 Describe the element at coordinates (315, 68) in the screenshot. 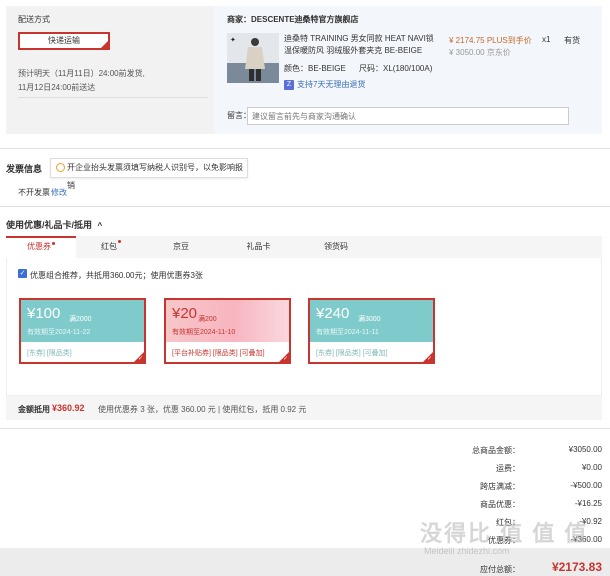

I see `product-color: 颜色：BE-BEIGE` at that location.